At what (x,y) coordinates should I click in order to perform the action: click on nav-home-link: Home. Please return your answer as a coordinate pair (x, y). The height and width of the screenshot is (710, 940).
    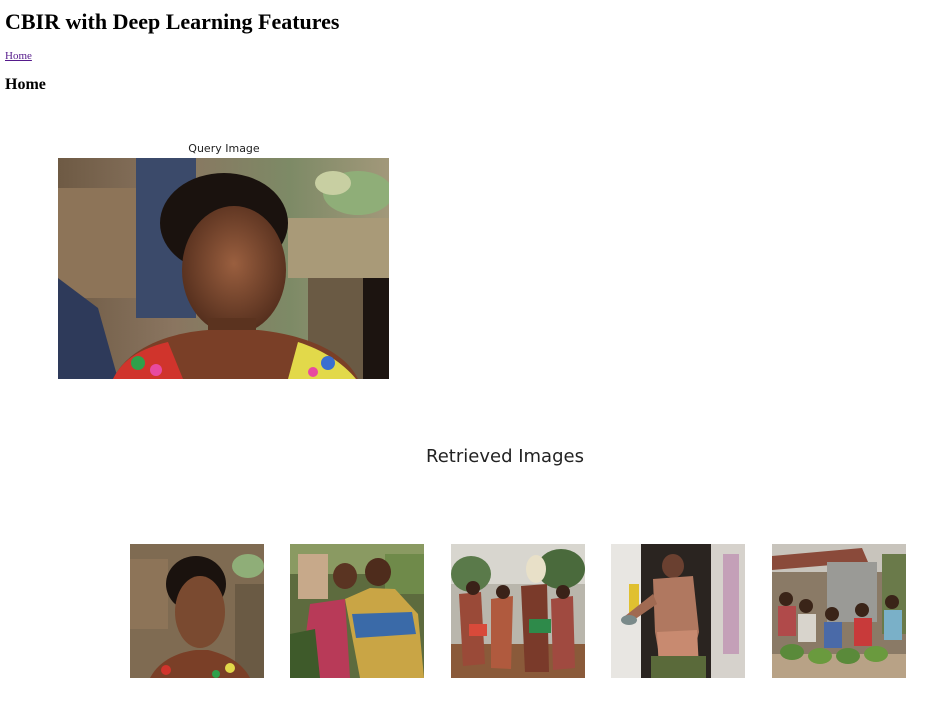
    Looking at the image, I should click on (18, 56).